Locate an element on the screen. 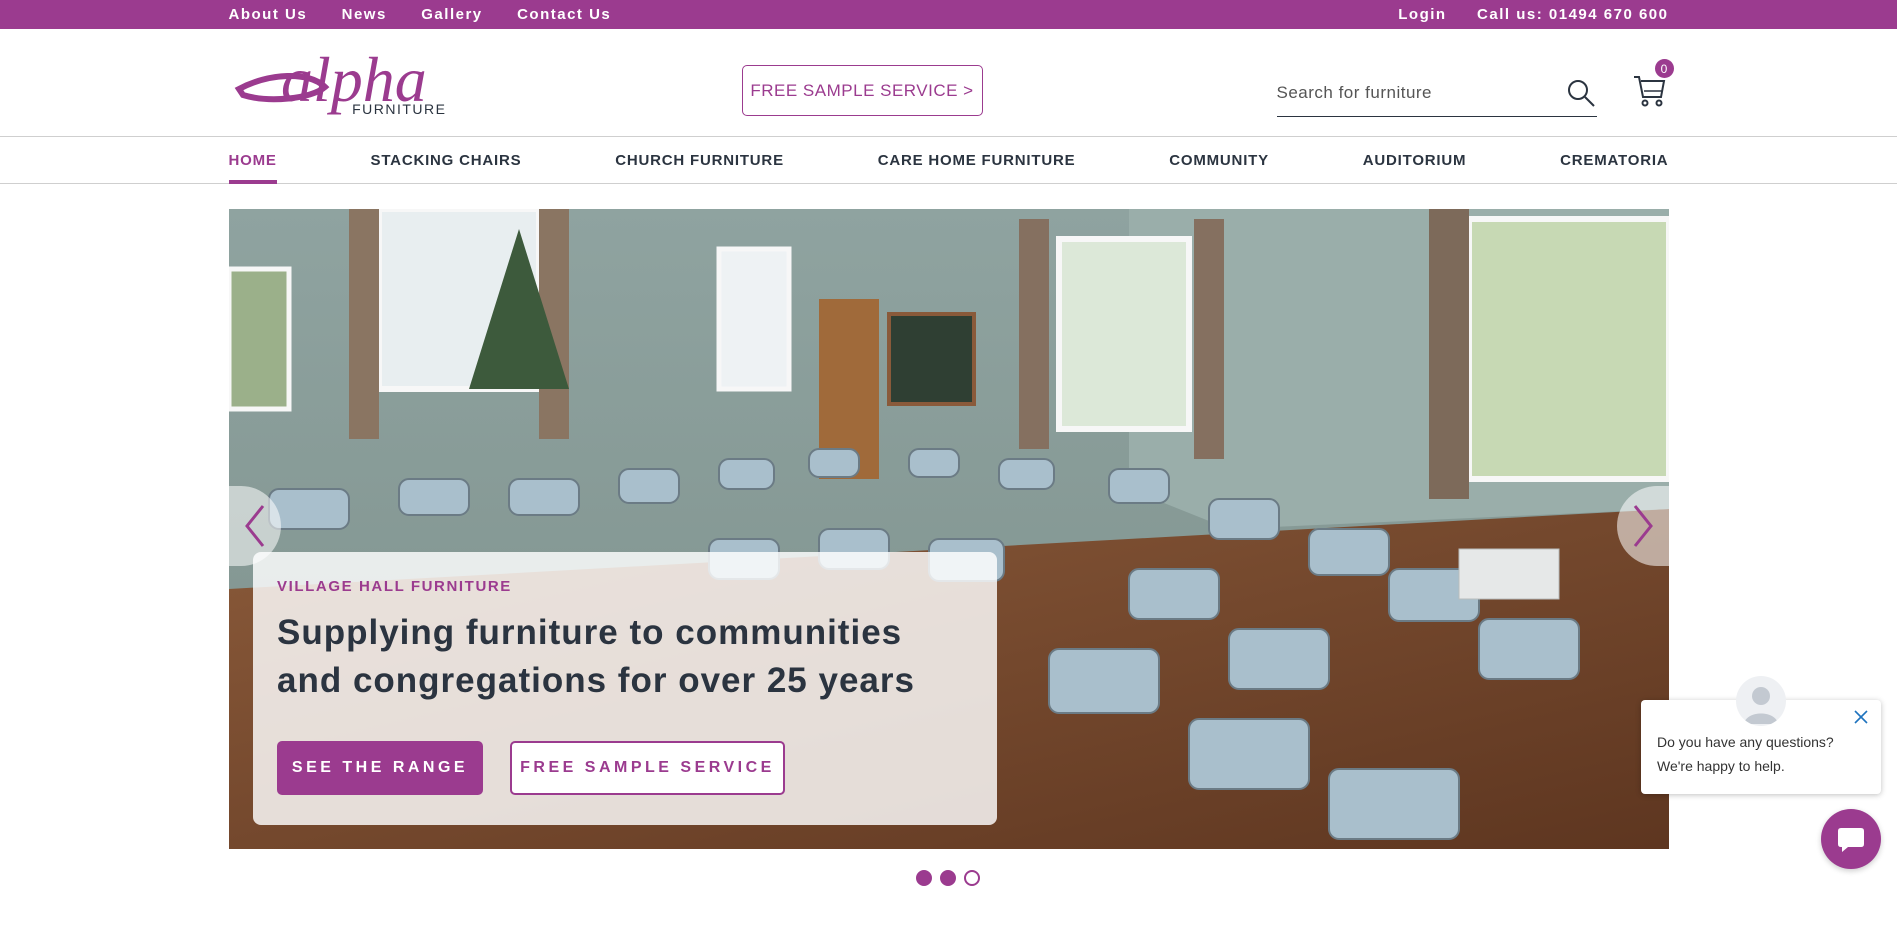 The width and height of the screenshot is (1897, 940). nav-care-home-furniture: CARE HOME FURNITURE is located at coordinates (977, 160).